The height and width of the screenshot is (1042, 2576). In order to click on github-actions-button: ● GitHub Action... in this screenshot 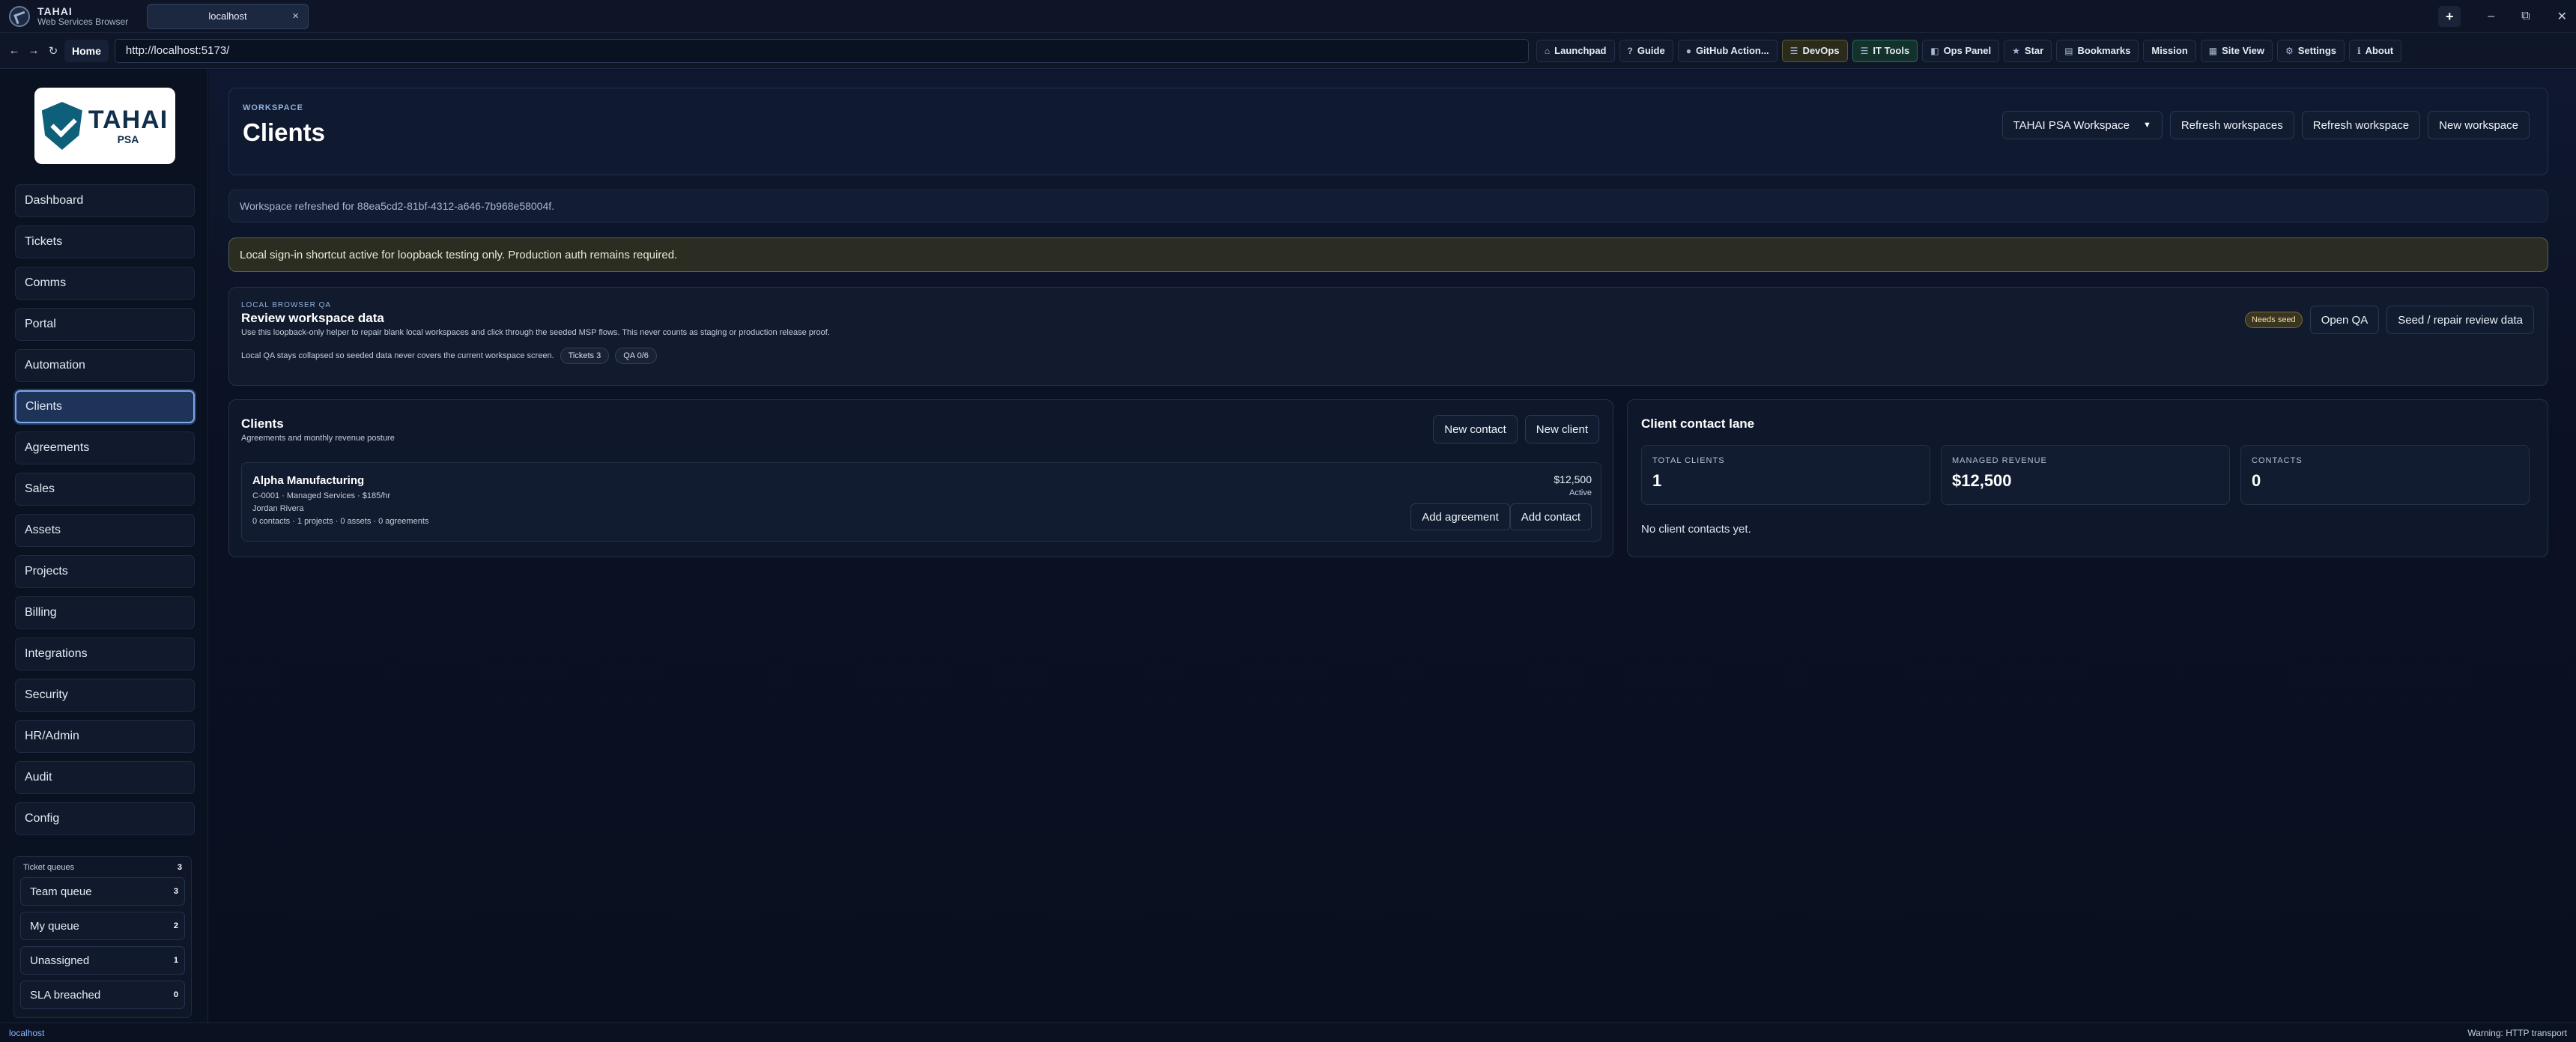, I will do `click(1728, 51)`.